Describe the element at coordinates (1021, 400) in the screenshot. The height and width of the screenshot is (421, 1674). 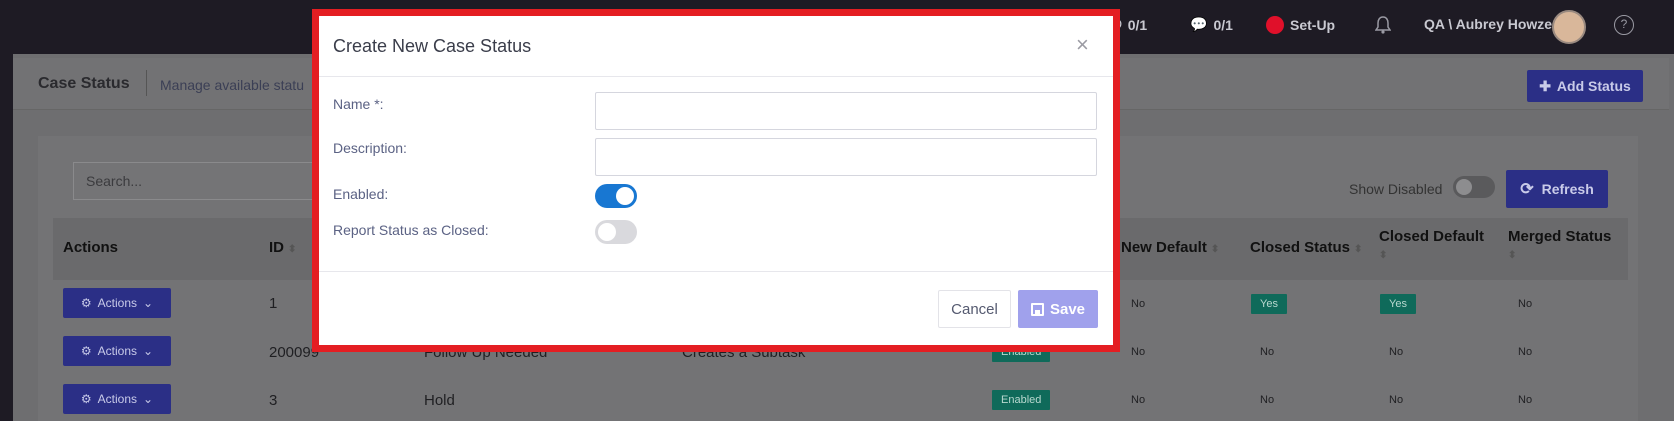
I see `status-badge: Enabled` at that location.